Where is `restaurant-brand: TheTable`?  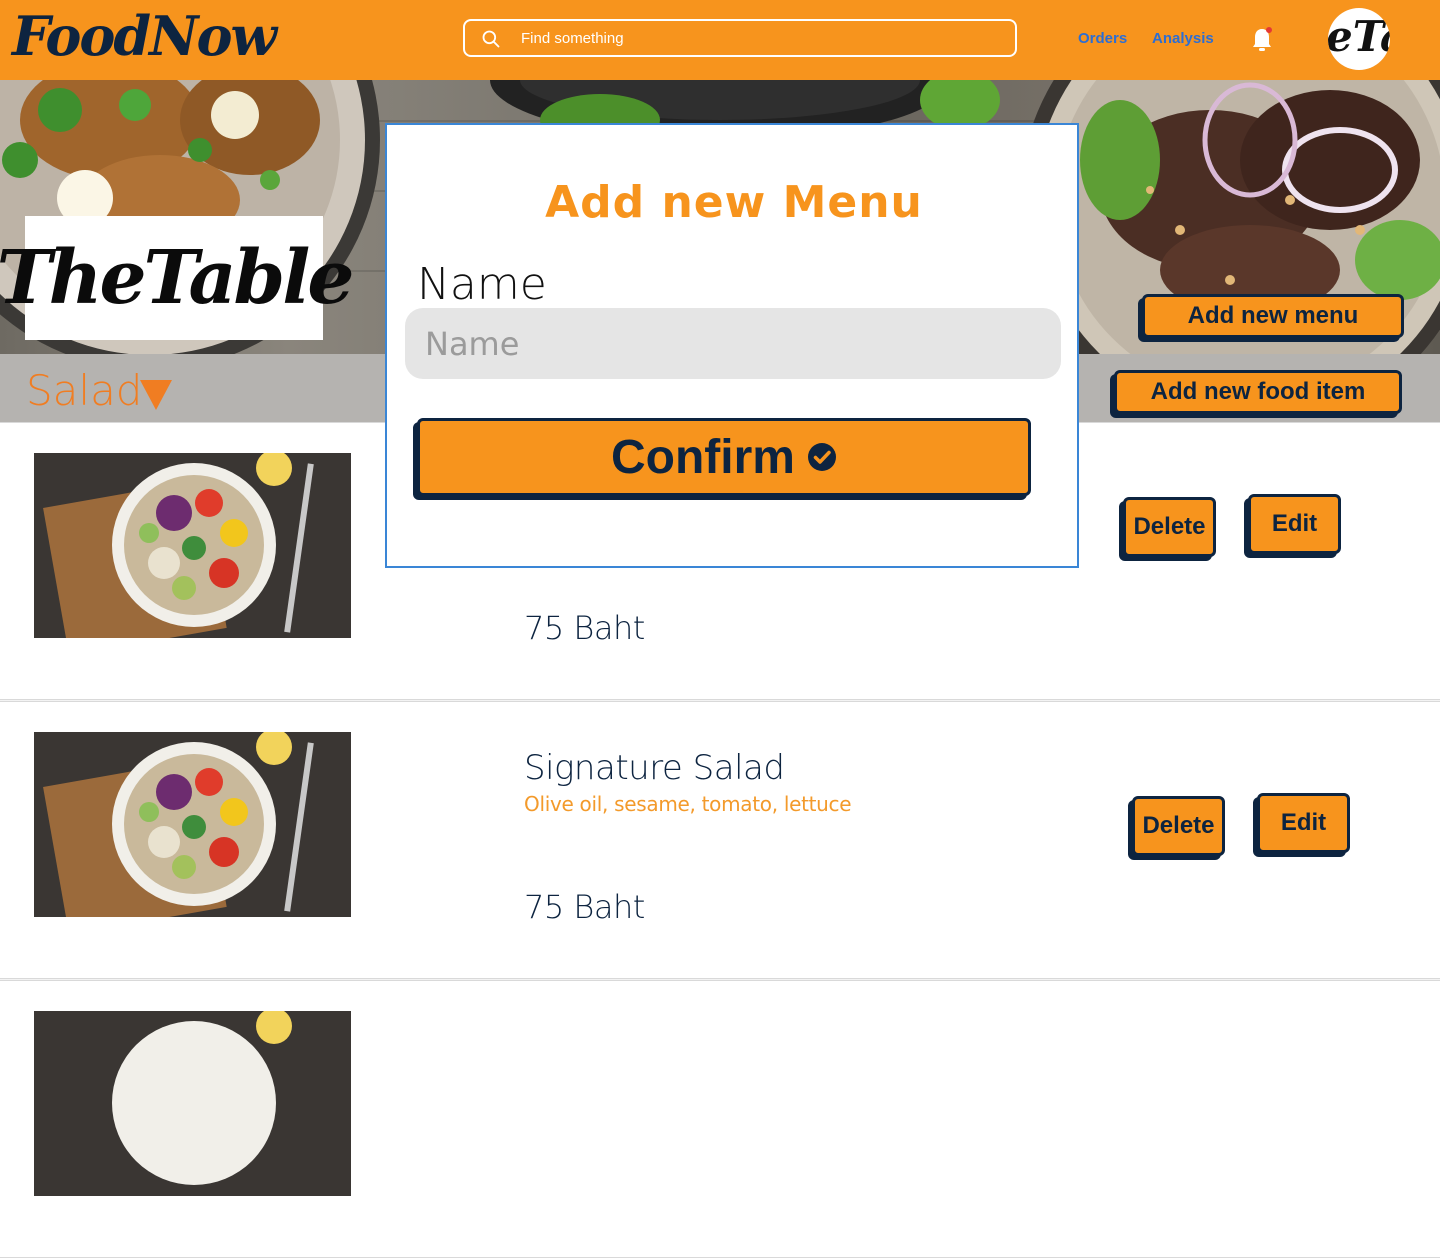
restaurant-brand: TheTable is located at coordinates (177, 278).